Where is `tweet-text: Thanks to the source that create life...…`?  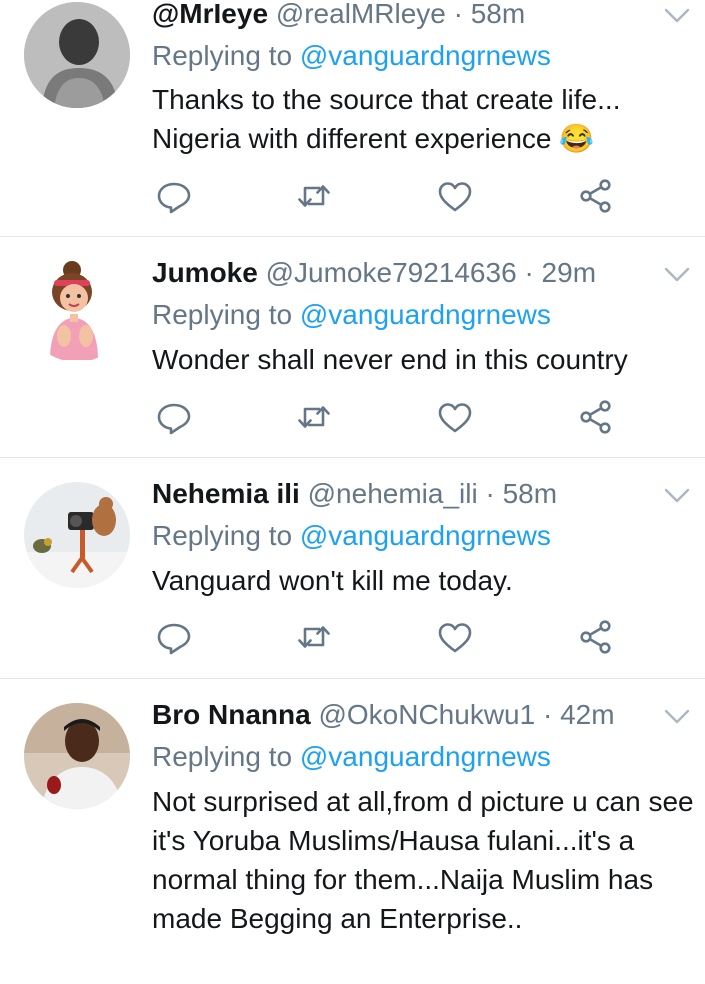 tweet-text: Thanks to the source that create life...… is located at coordinates (386, 119).